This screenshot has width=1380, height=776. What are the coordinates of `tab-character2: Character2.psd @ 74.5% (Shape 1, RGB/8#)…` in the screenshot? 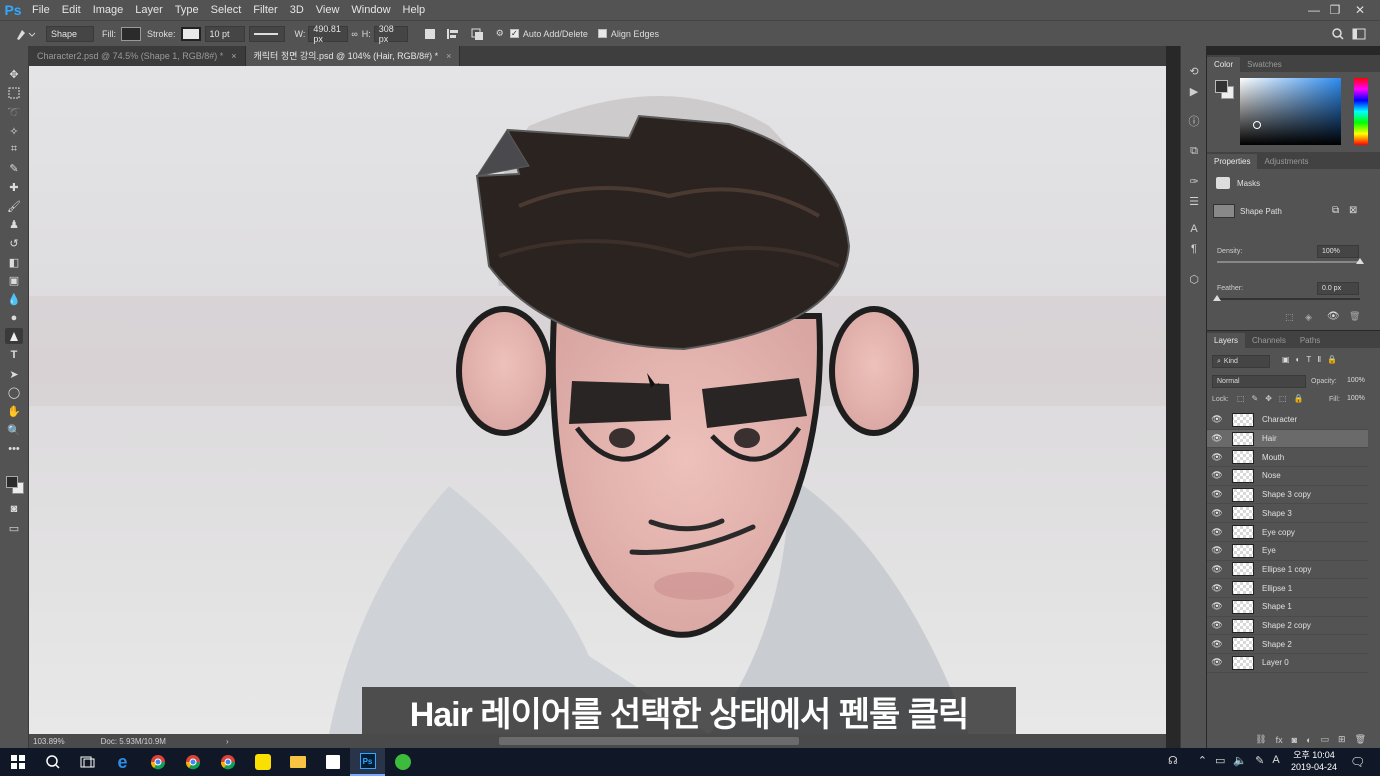 It's located at (137, 56).